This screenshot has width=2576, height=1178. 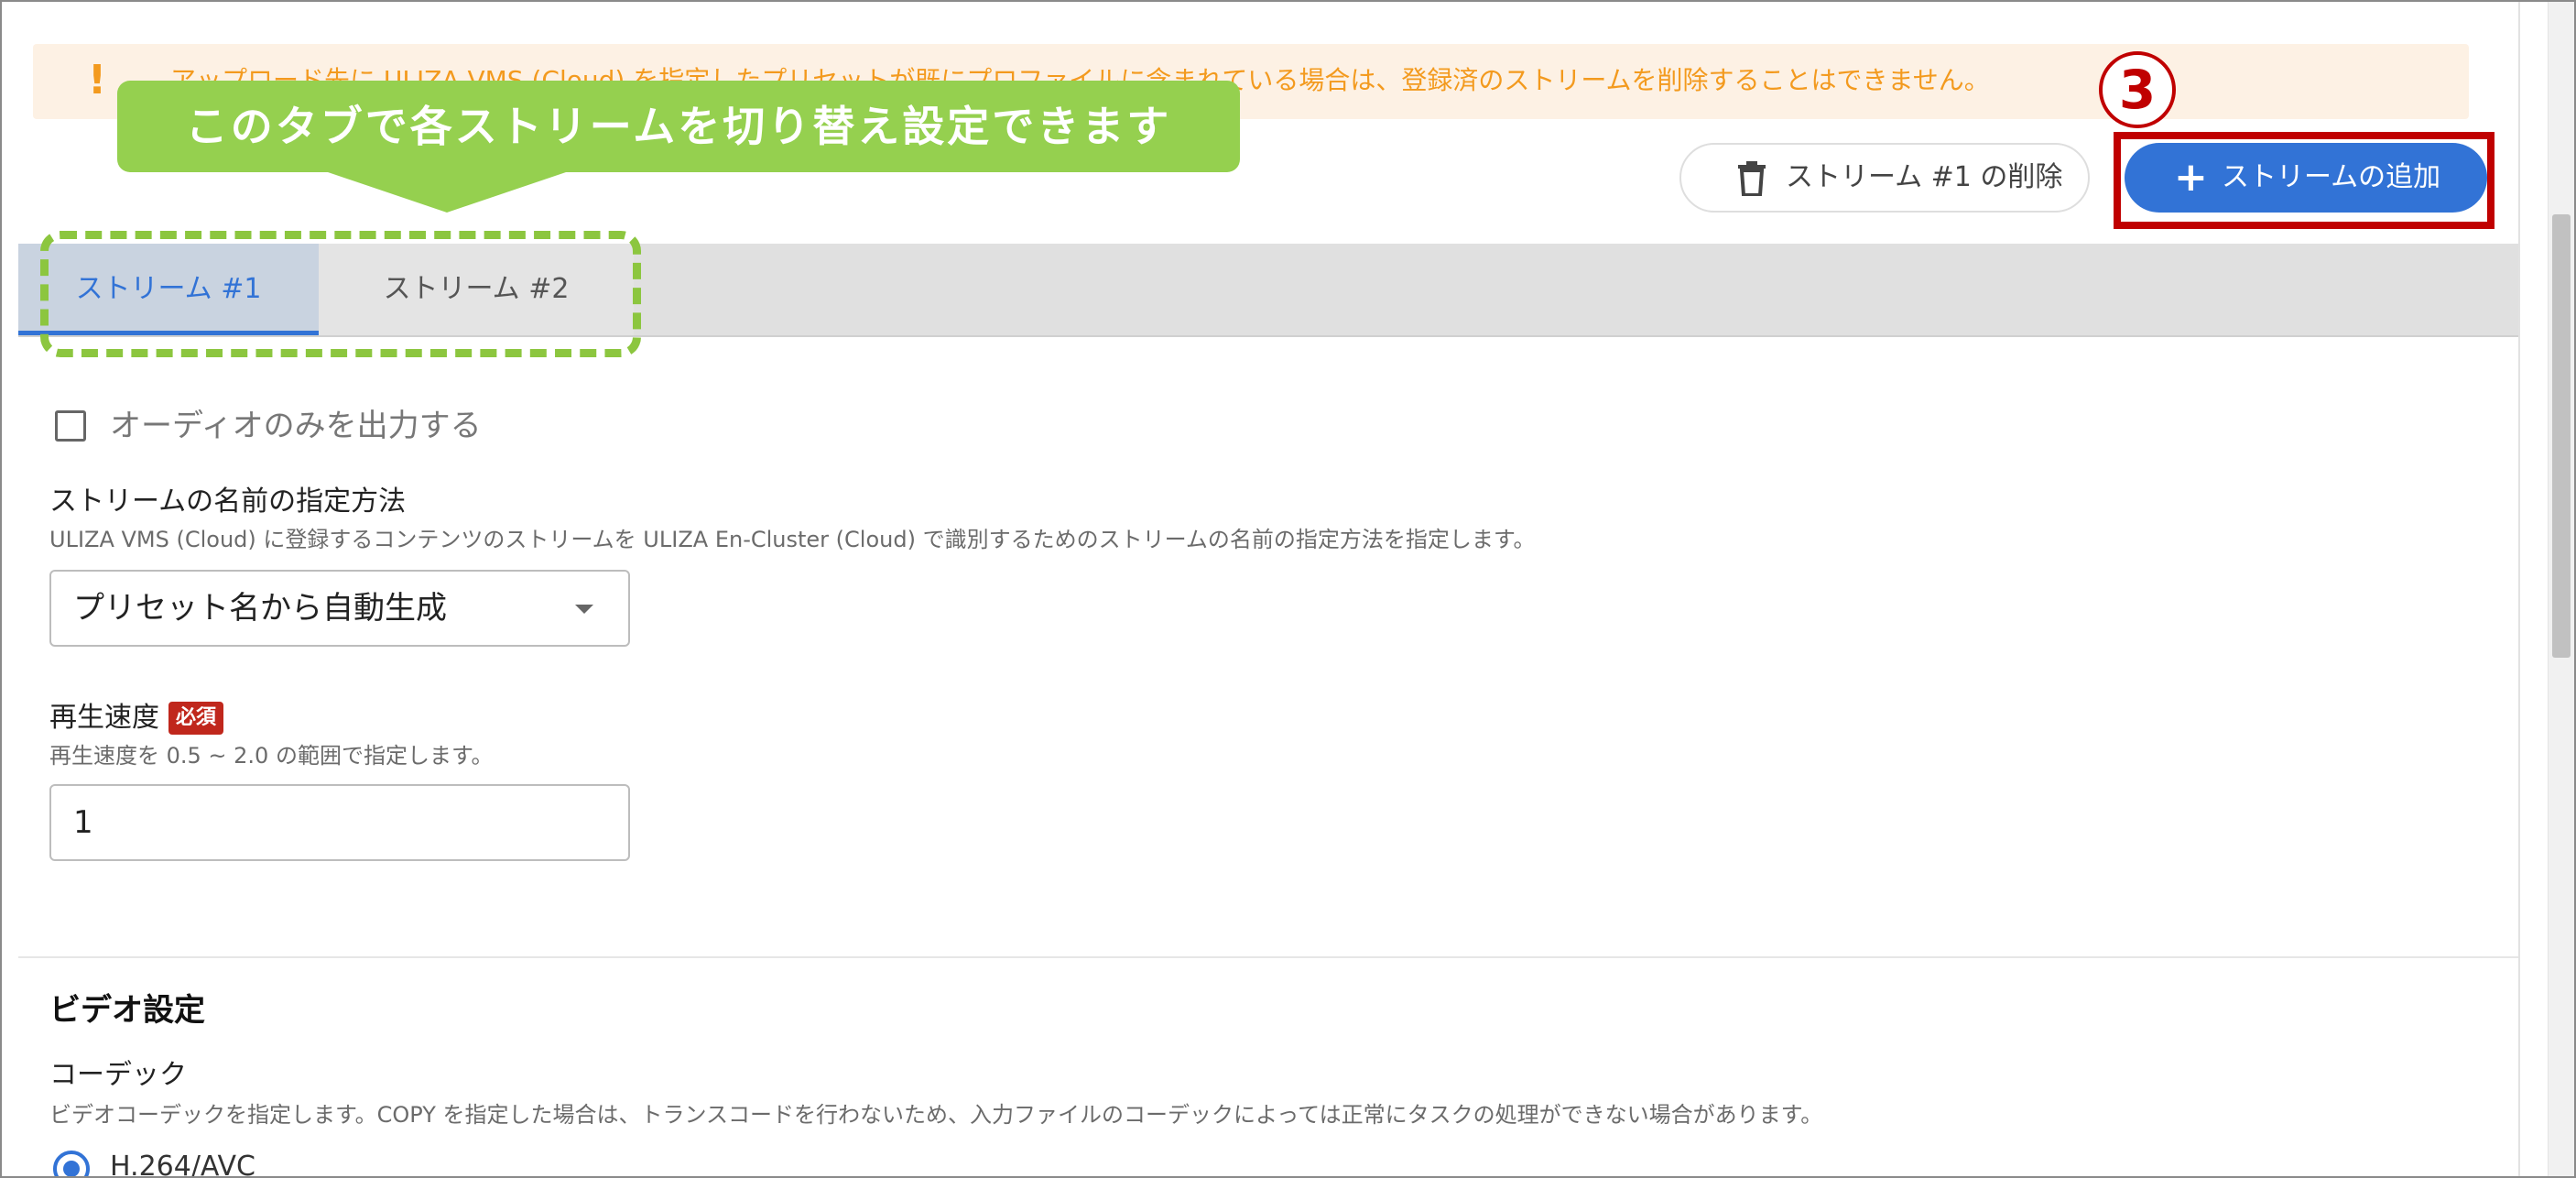 What do you see at coordinates (183, 1164) in the screenshot?
I see `codec-option-label: H.264/AVC` at bounding box center [183, 1164].